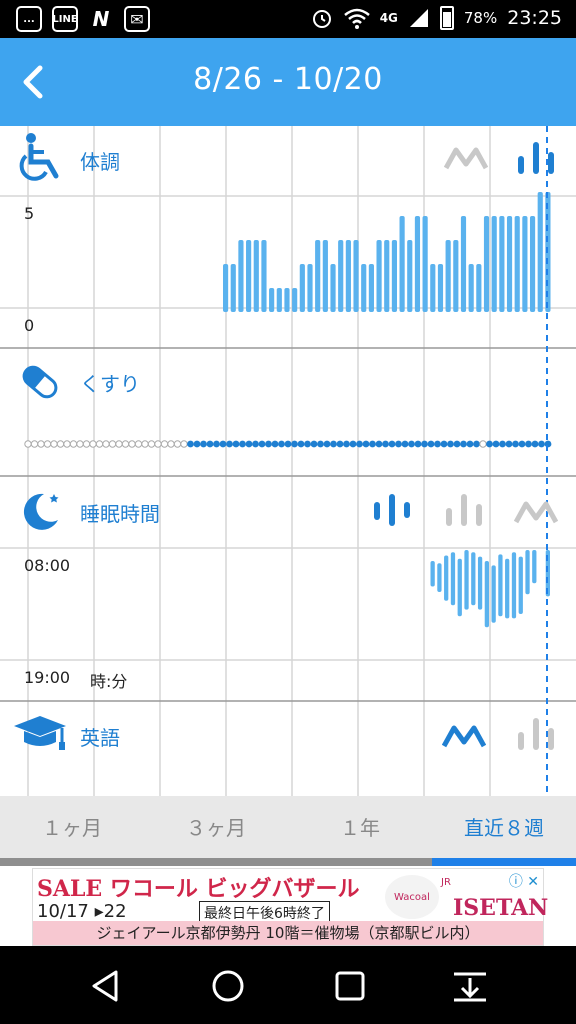 The width and height of the screenshot is (576, 1024). What do you see at coordinates (504, 828) in the screenshot?
I see `tab-recent-8-weeks: 直近８週` at bounding box center [504, 828].